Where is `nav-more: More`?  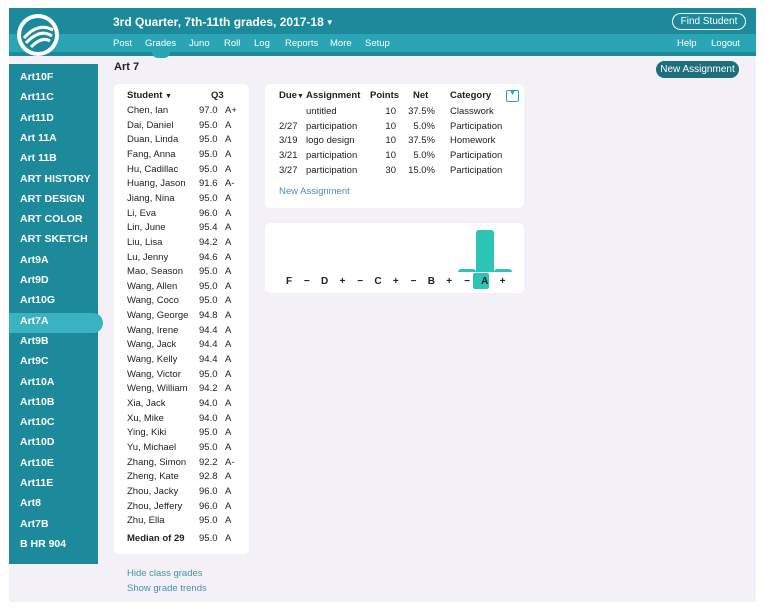
nav-more: More is located at coordinates (341, 43).